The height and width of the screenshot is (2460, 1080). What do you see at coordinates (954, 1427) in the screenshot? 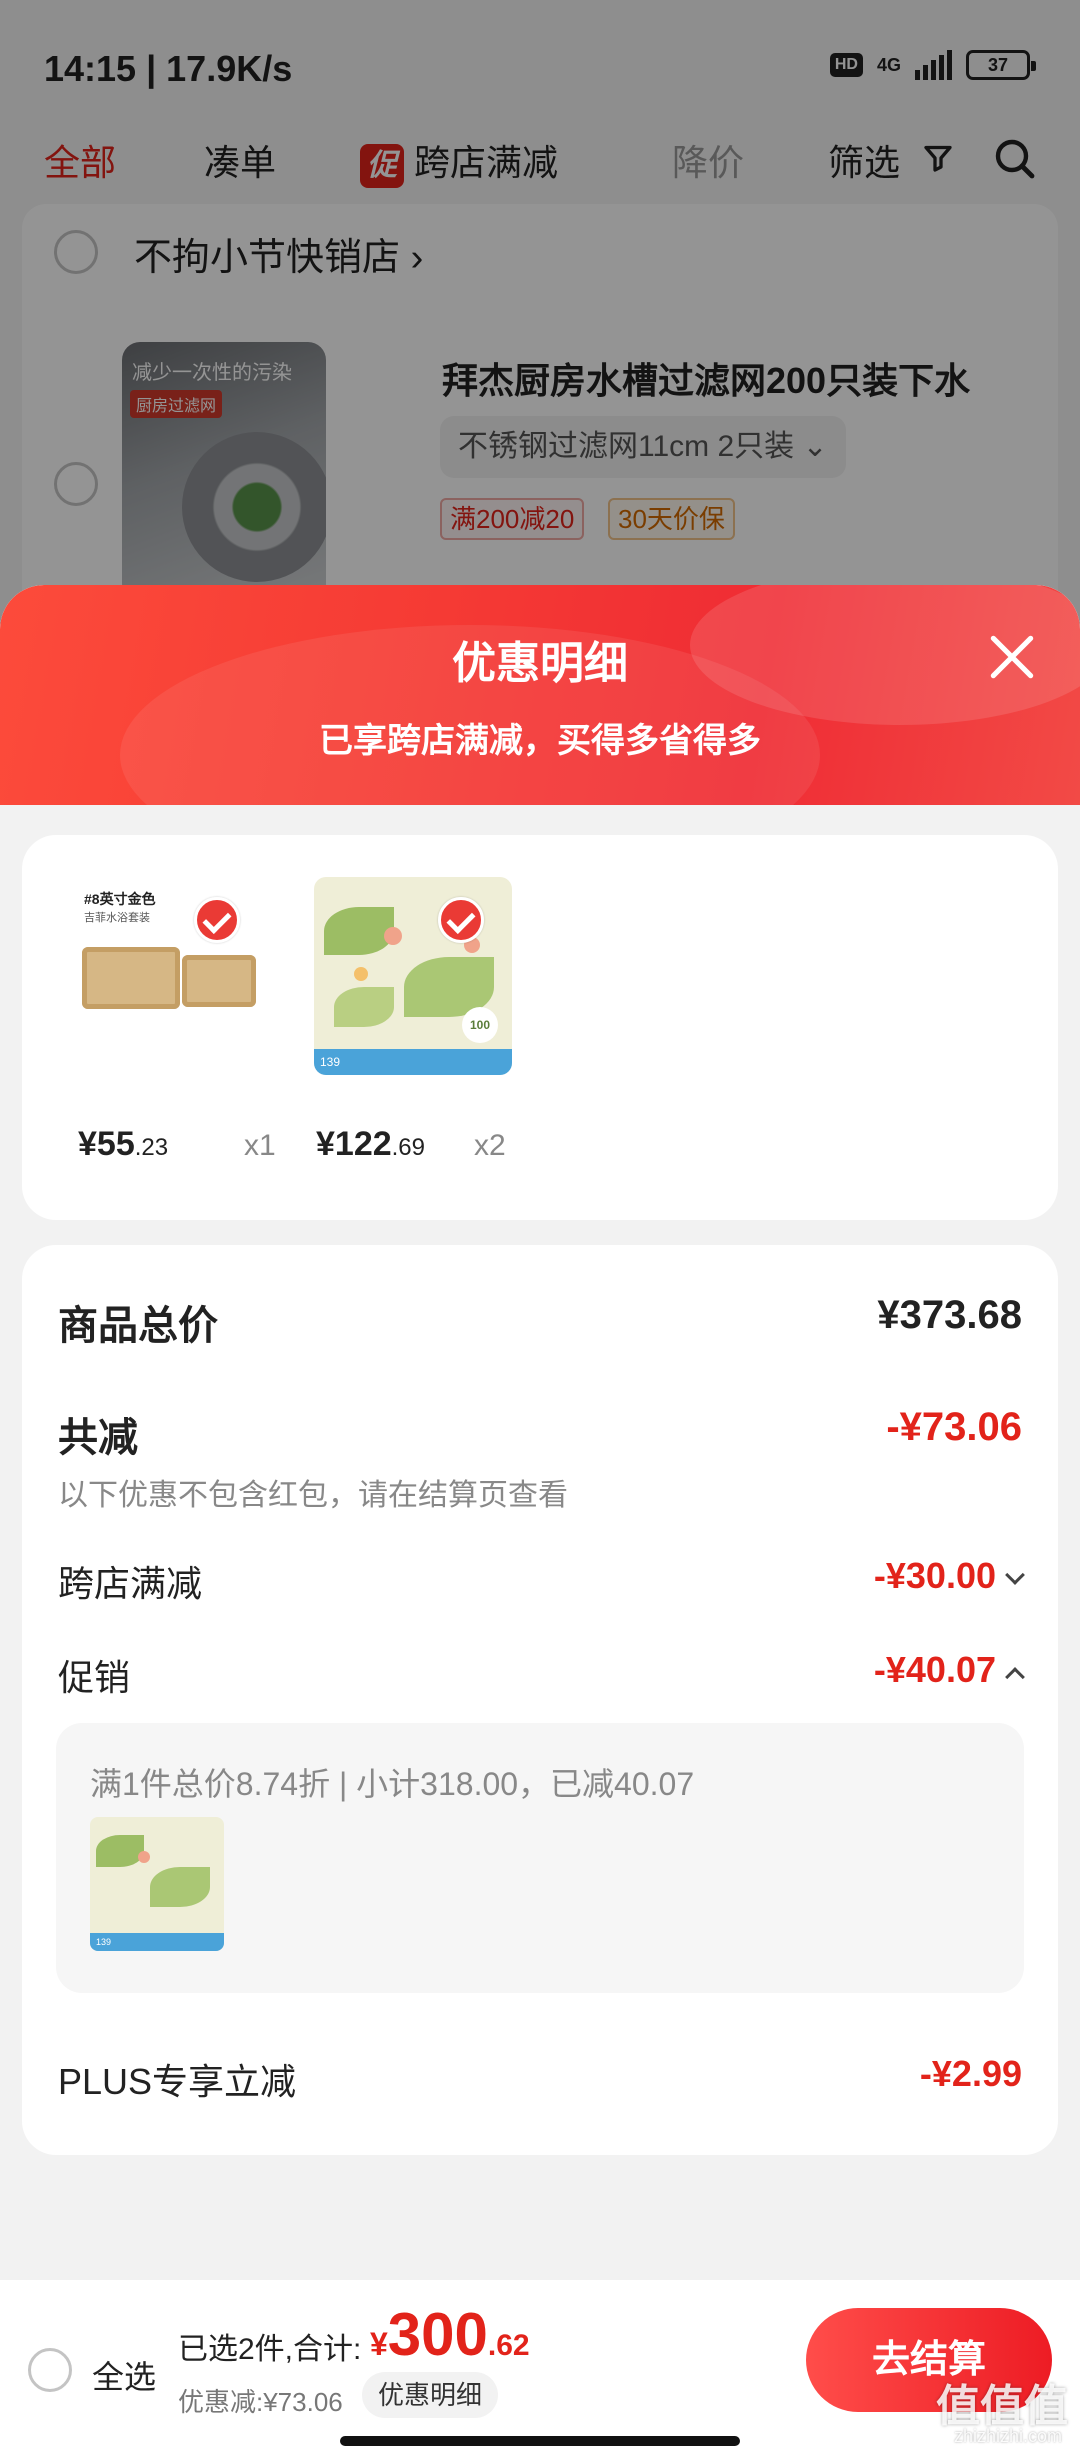
I see `total-discount-value: -¥73.06` at bounding box center [954, 1427].